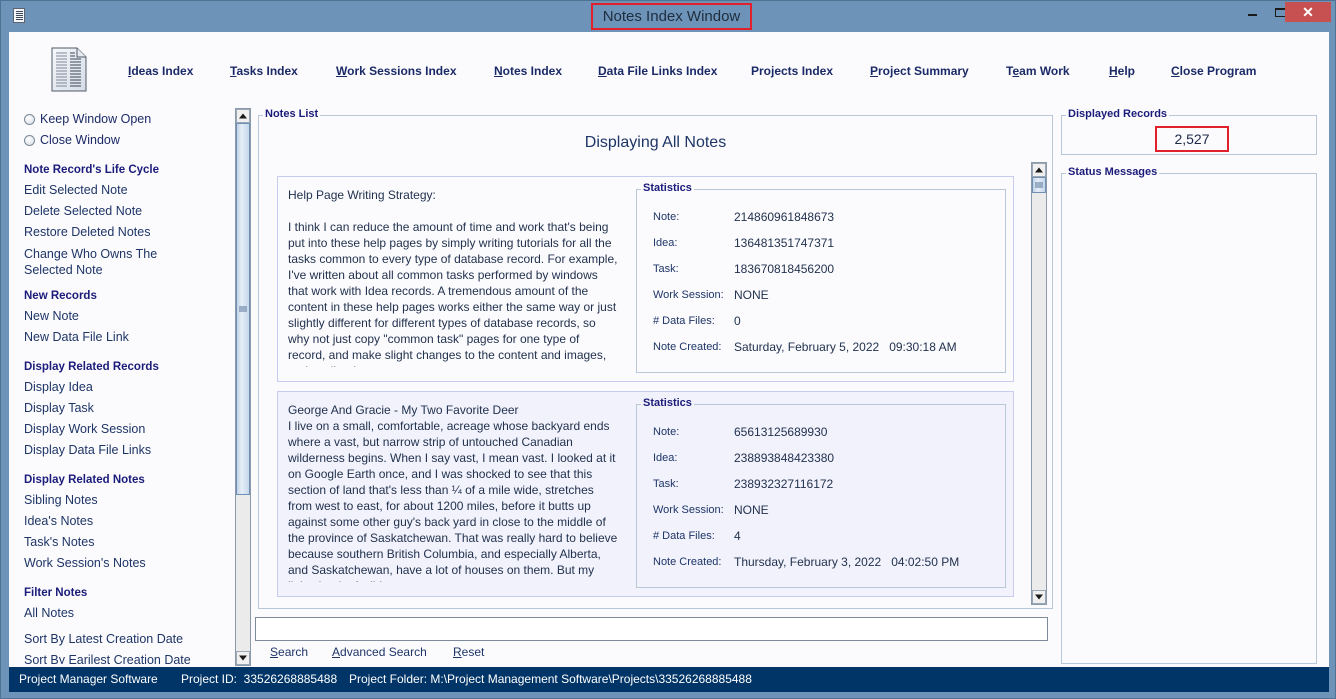  Describe the element at coordinates (1038, 71) in the screenshot. I see `nav-team-work: Team Work` at that location.